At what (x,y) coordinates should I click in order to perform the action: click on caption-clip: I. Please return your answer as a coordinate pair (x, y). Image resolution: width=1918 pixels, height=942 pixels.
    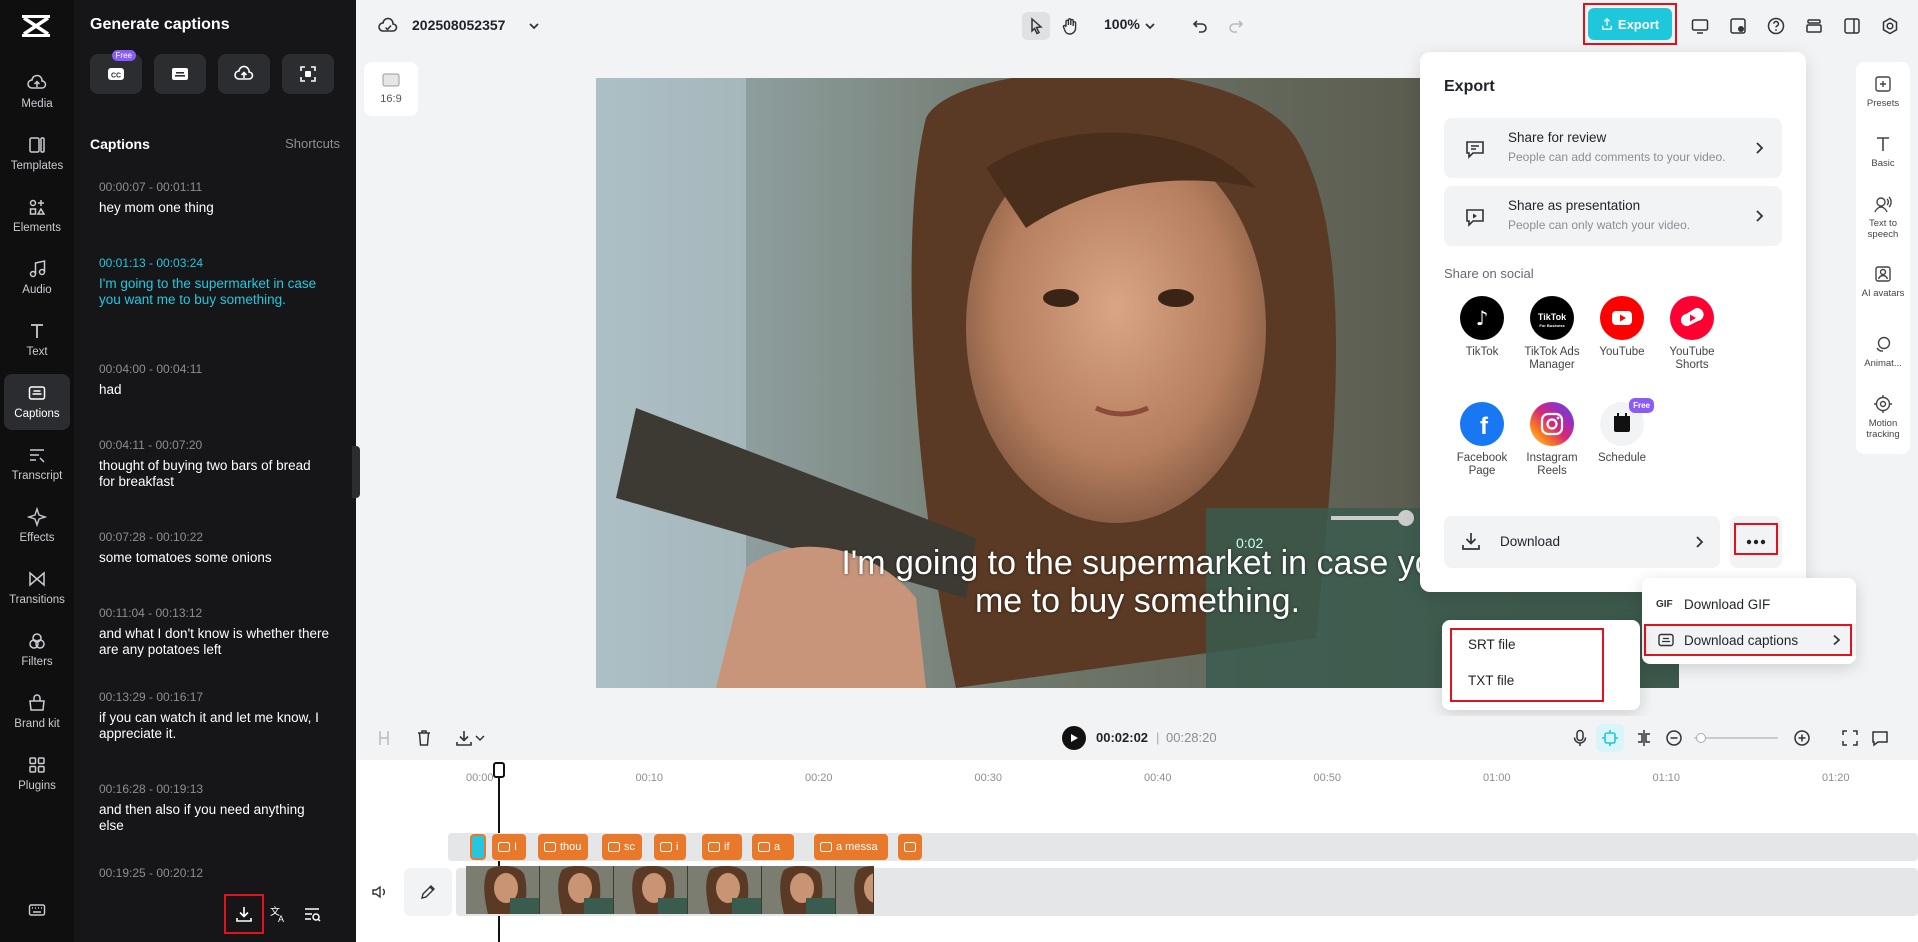
    Looking at the image, I should click on (509, 847).